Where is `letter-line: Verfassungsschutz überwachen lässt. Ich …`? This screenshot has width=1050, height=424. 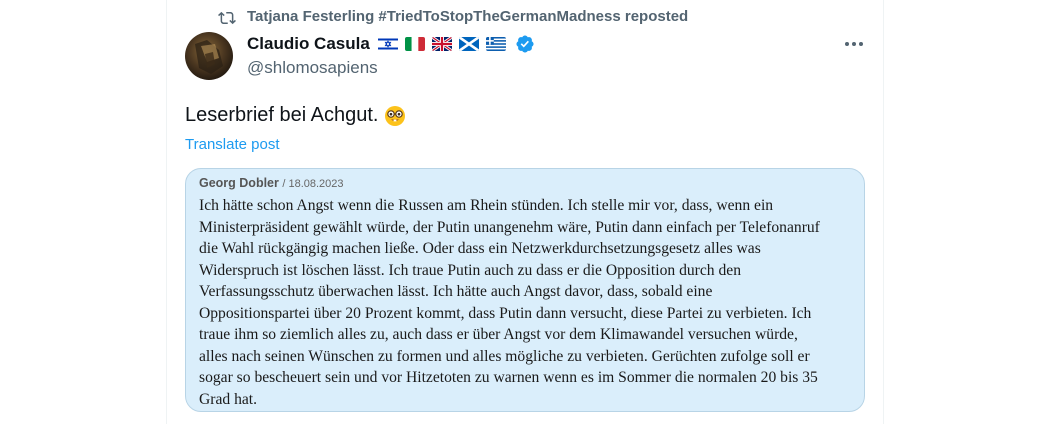 letter-line: Verfassungsschutz überwachen lässt. Ich … is located at coordinates (456, 291).